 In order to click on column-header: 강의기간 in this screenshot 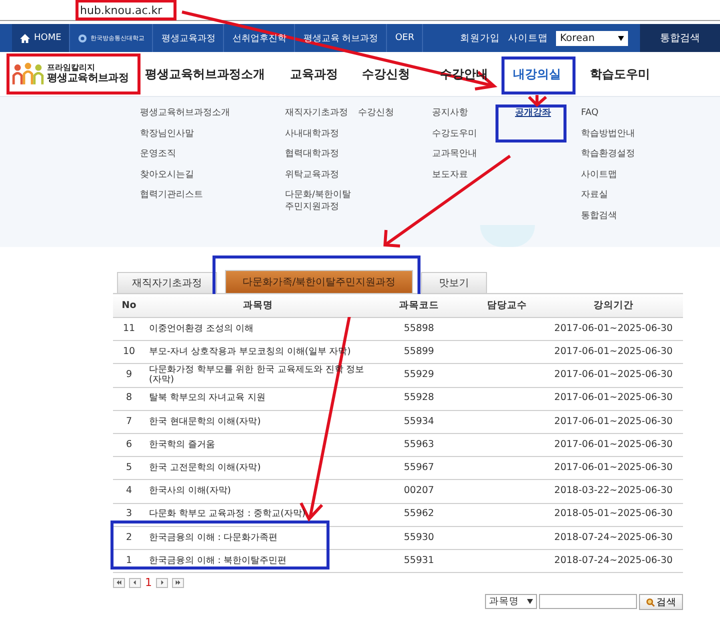, I will do `click(613, 306)`.